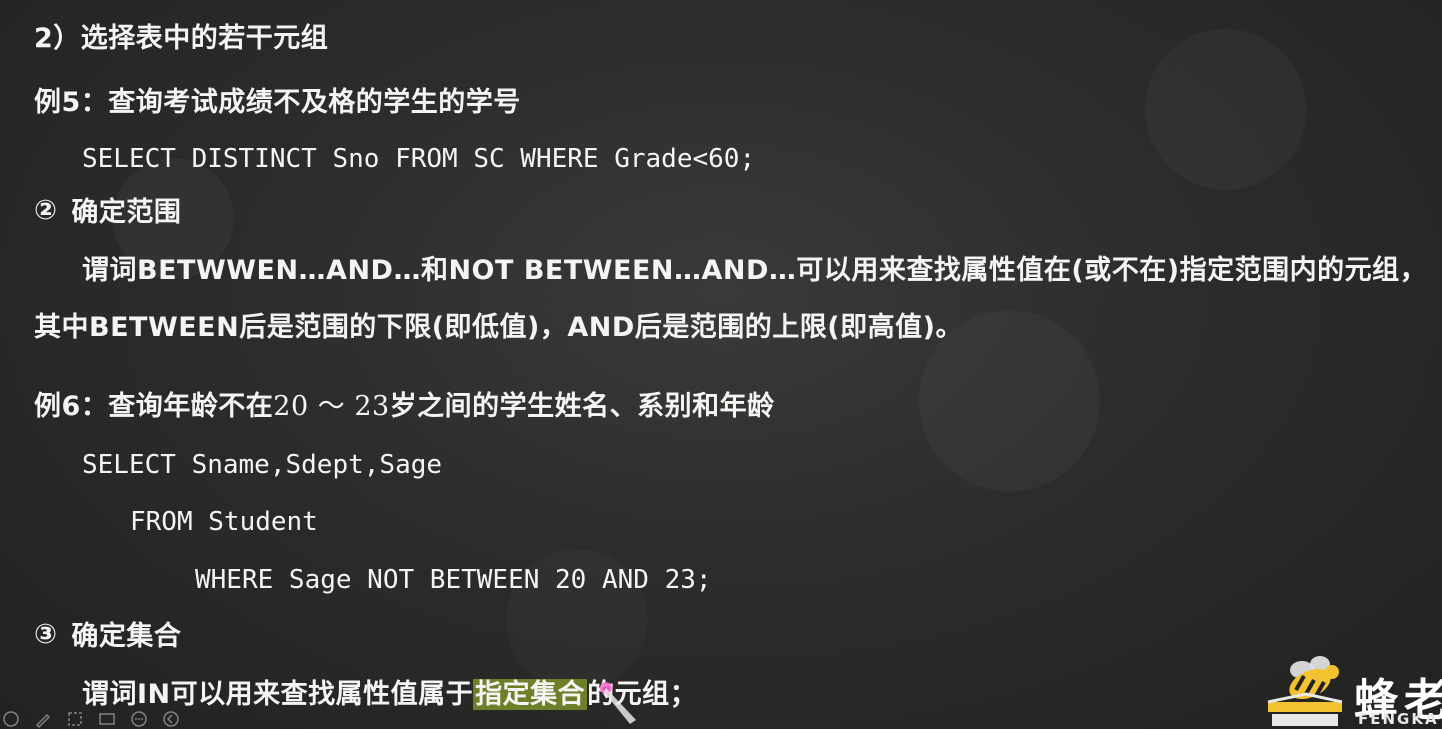  I want to click on prev-icon, so click(11, 718).